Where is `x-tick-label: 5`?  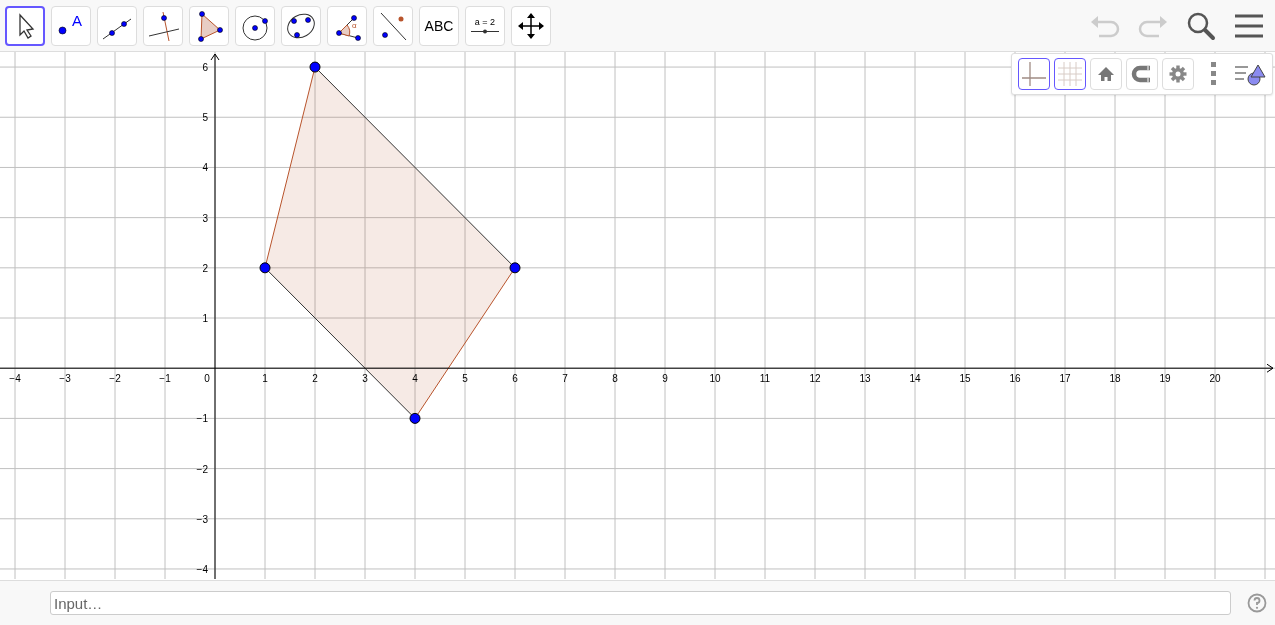 x-tick-label: 5 is located at coordinates (465, 379).